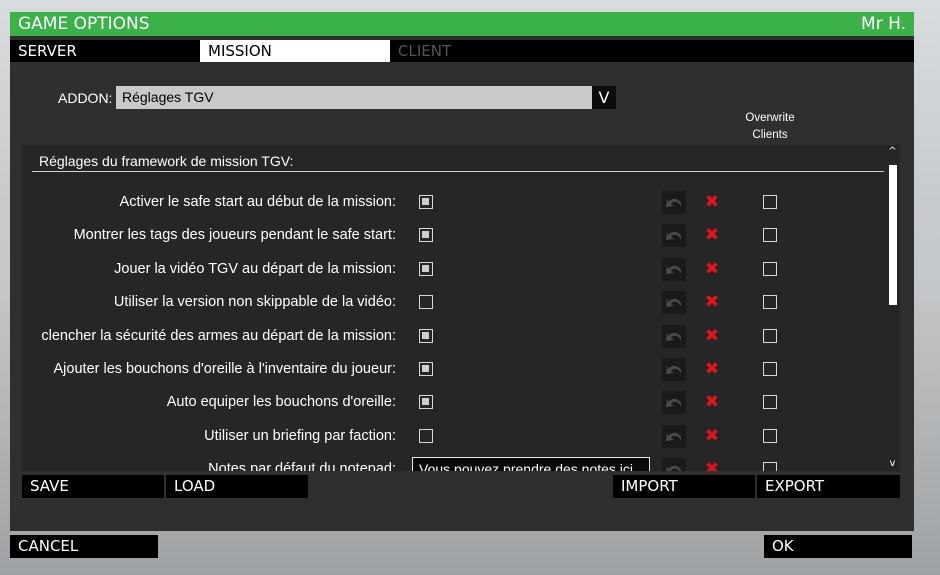 Image resolution: width=940 pixels, height=575 pixels. Describe the element at coordinates (453, 402) in the screenshot. I see `setting-row: Auto equiper les bouchons d'oreille: ✖` at that location.